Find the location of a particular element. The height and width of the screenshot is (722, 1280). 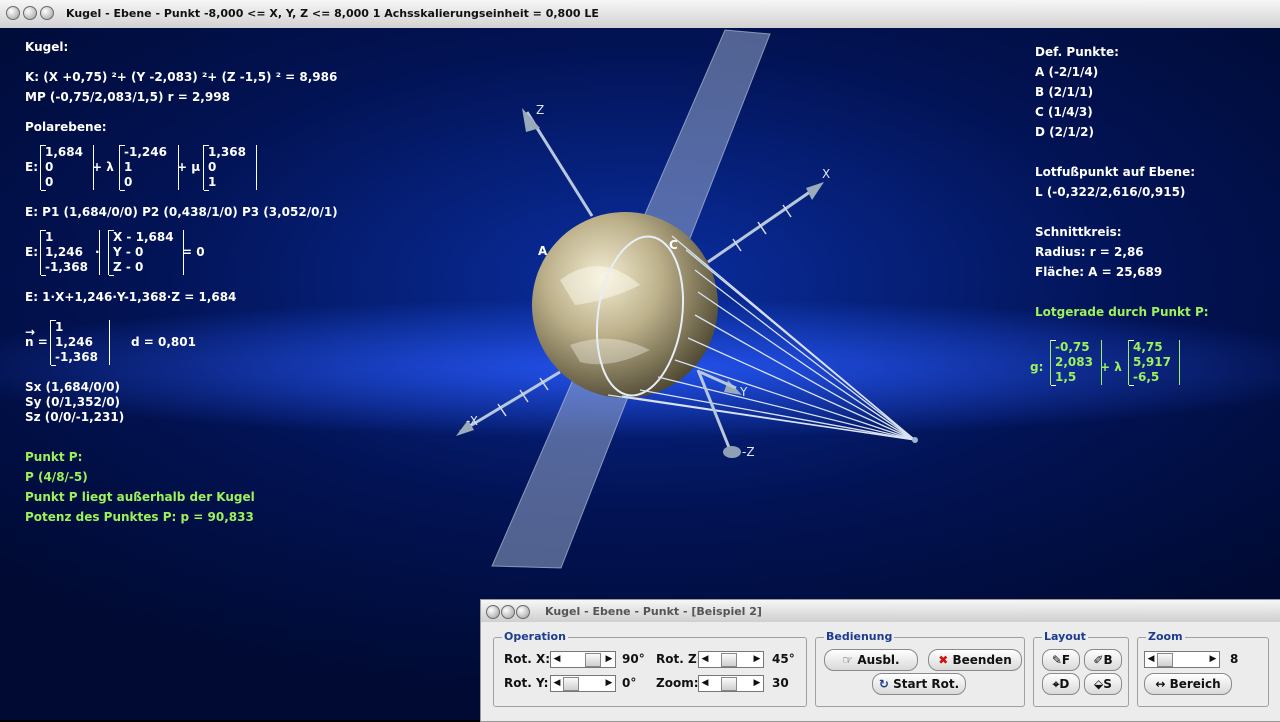

beenden-button: ✖ Beenden is located at coordinates (975, 660).